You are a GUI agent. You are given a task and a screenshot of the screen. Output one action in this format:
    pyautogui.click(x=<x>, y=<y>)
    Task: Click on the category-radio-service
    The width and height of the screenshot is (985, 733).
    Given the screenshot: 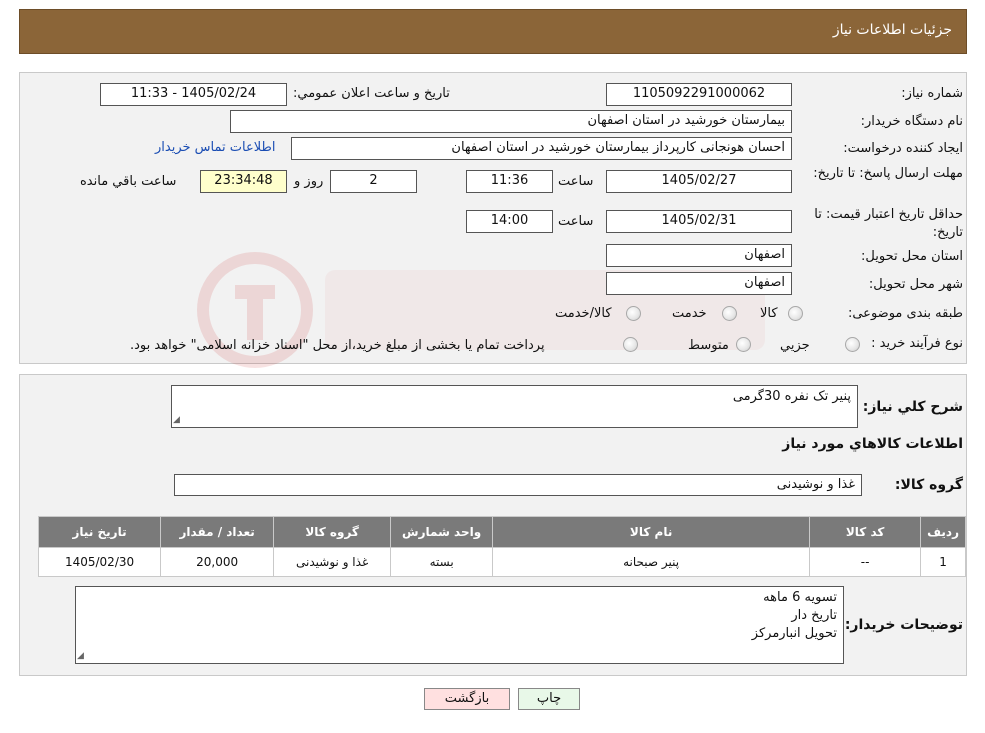 What is the action you would take?
    pyautogui.click(x=729, y=313)
    